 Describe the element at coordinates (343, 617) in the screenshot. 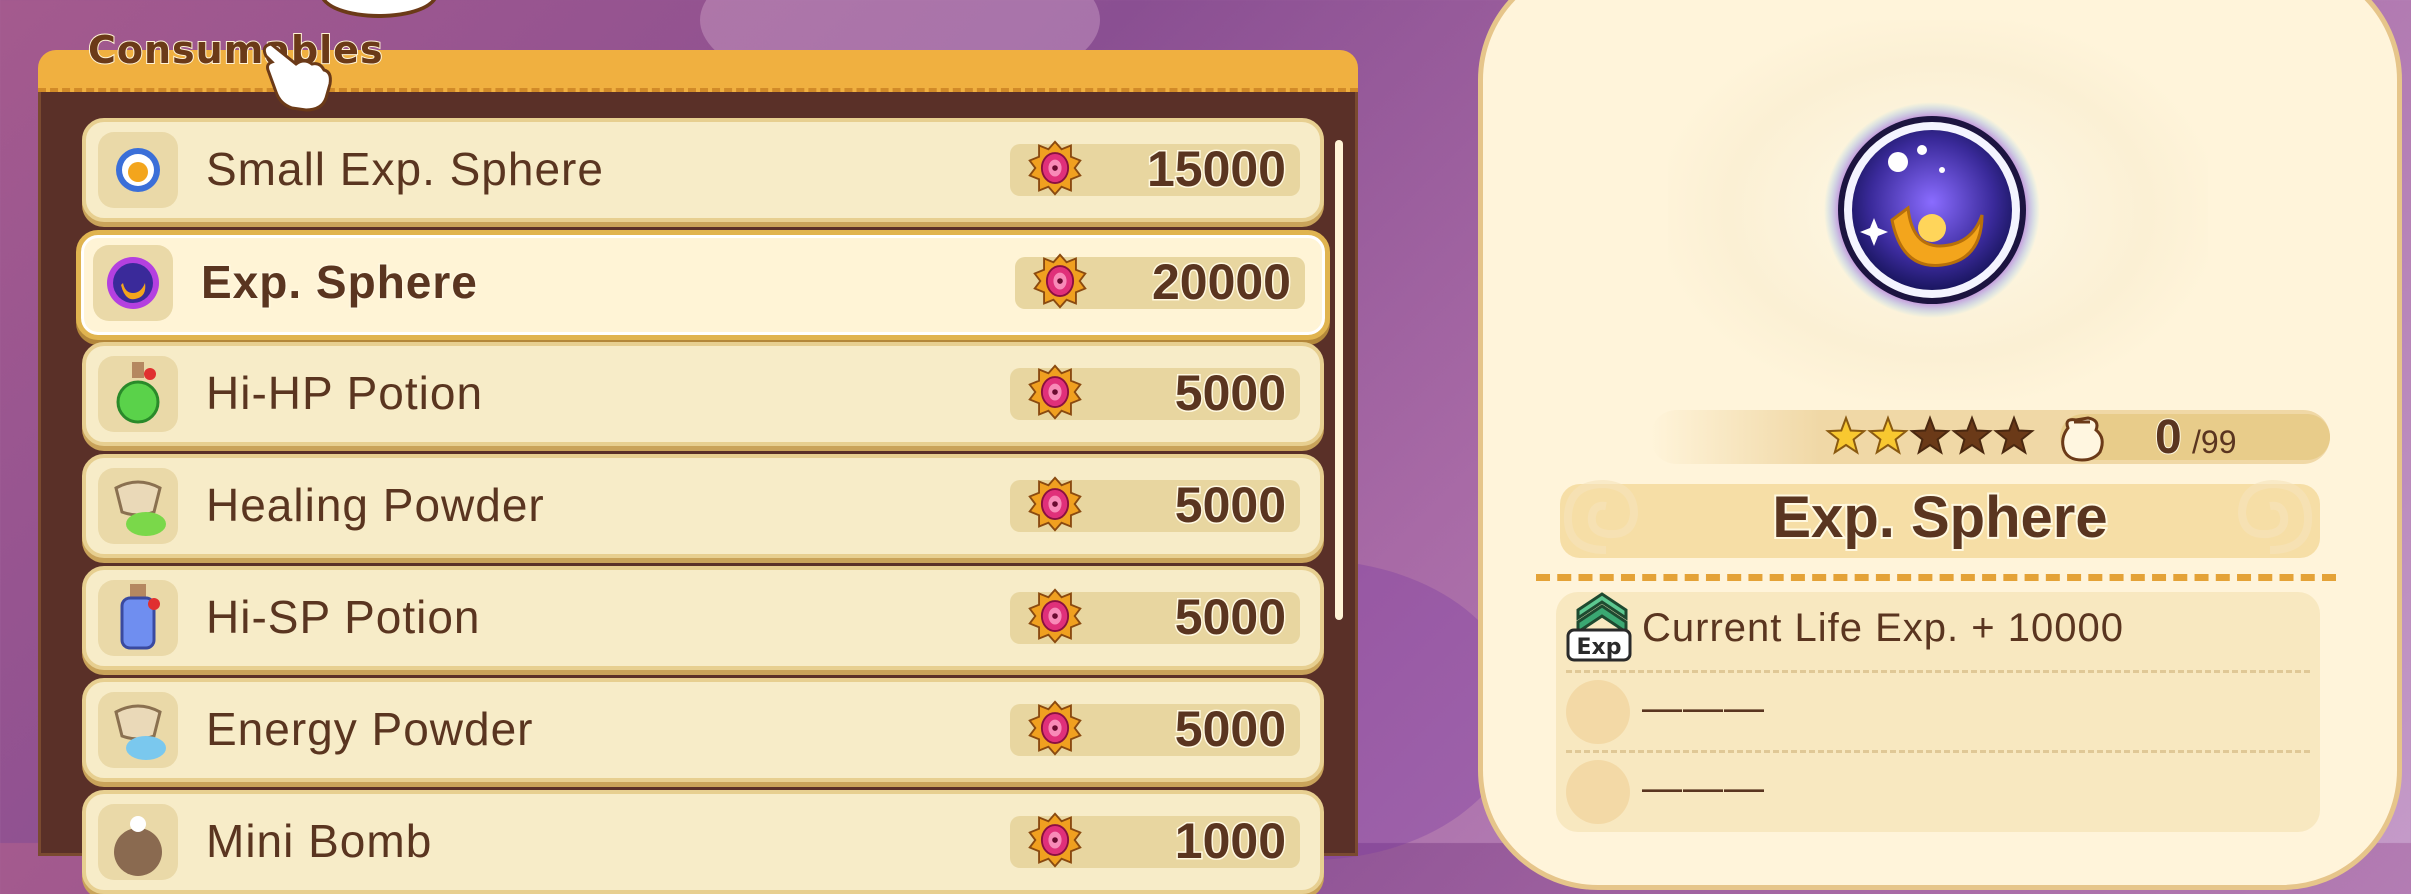

I see `item-name: Hi-SP Potion` at that location.